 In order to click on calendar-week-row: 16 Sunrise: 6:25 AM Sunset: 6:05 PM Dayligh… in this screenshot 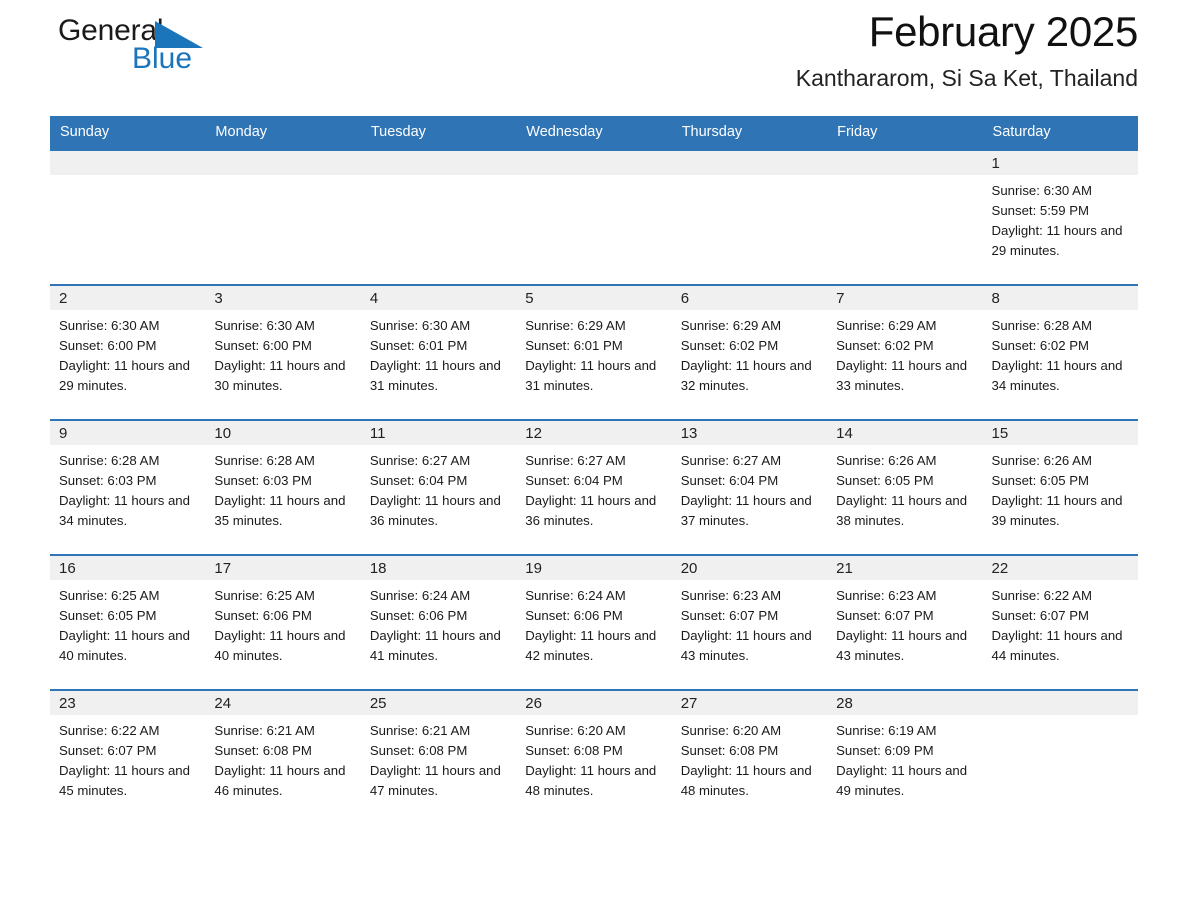, I will do `click(594, 622)`.